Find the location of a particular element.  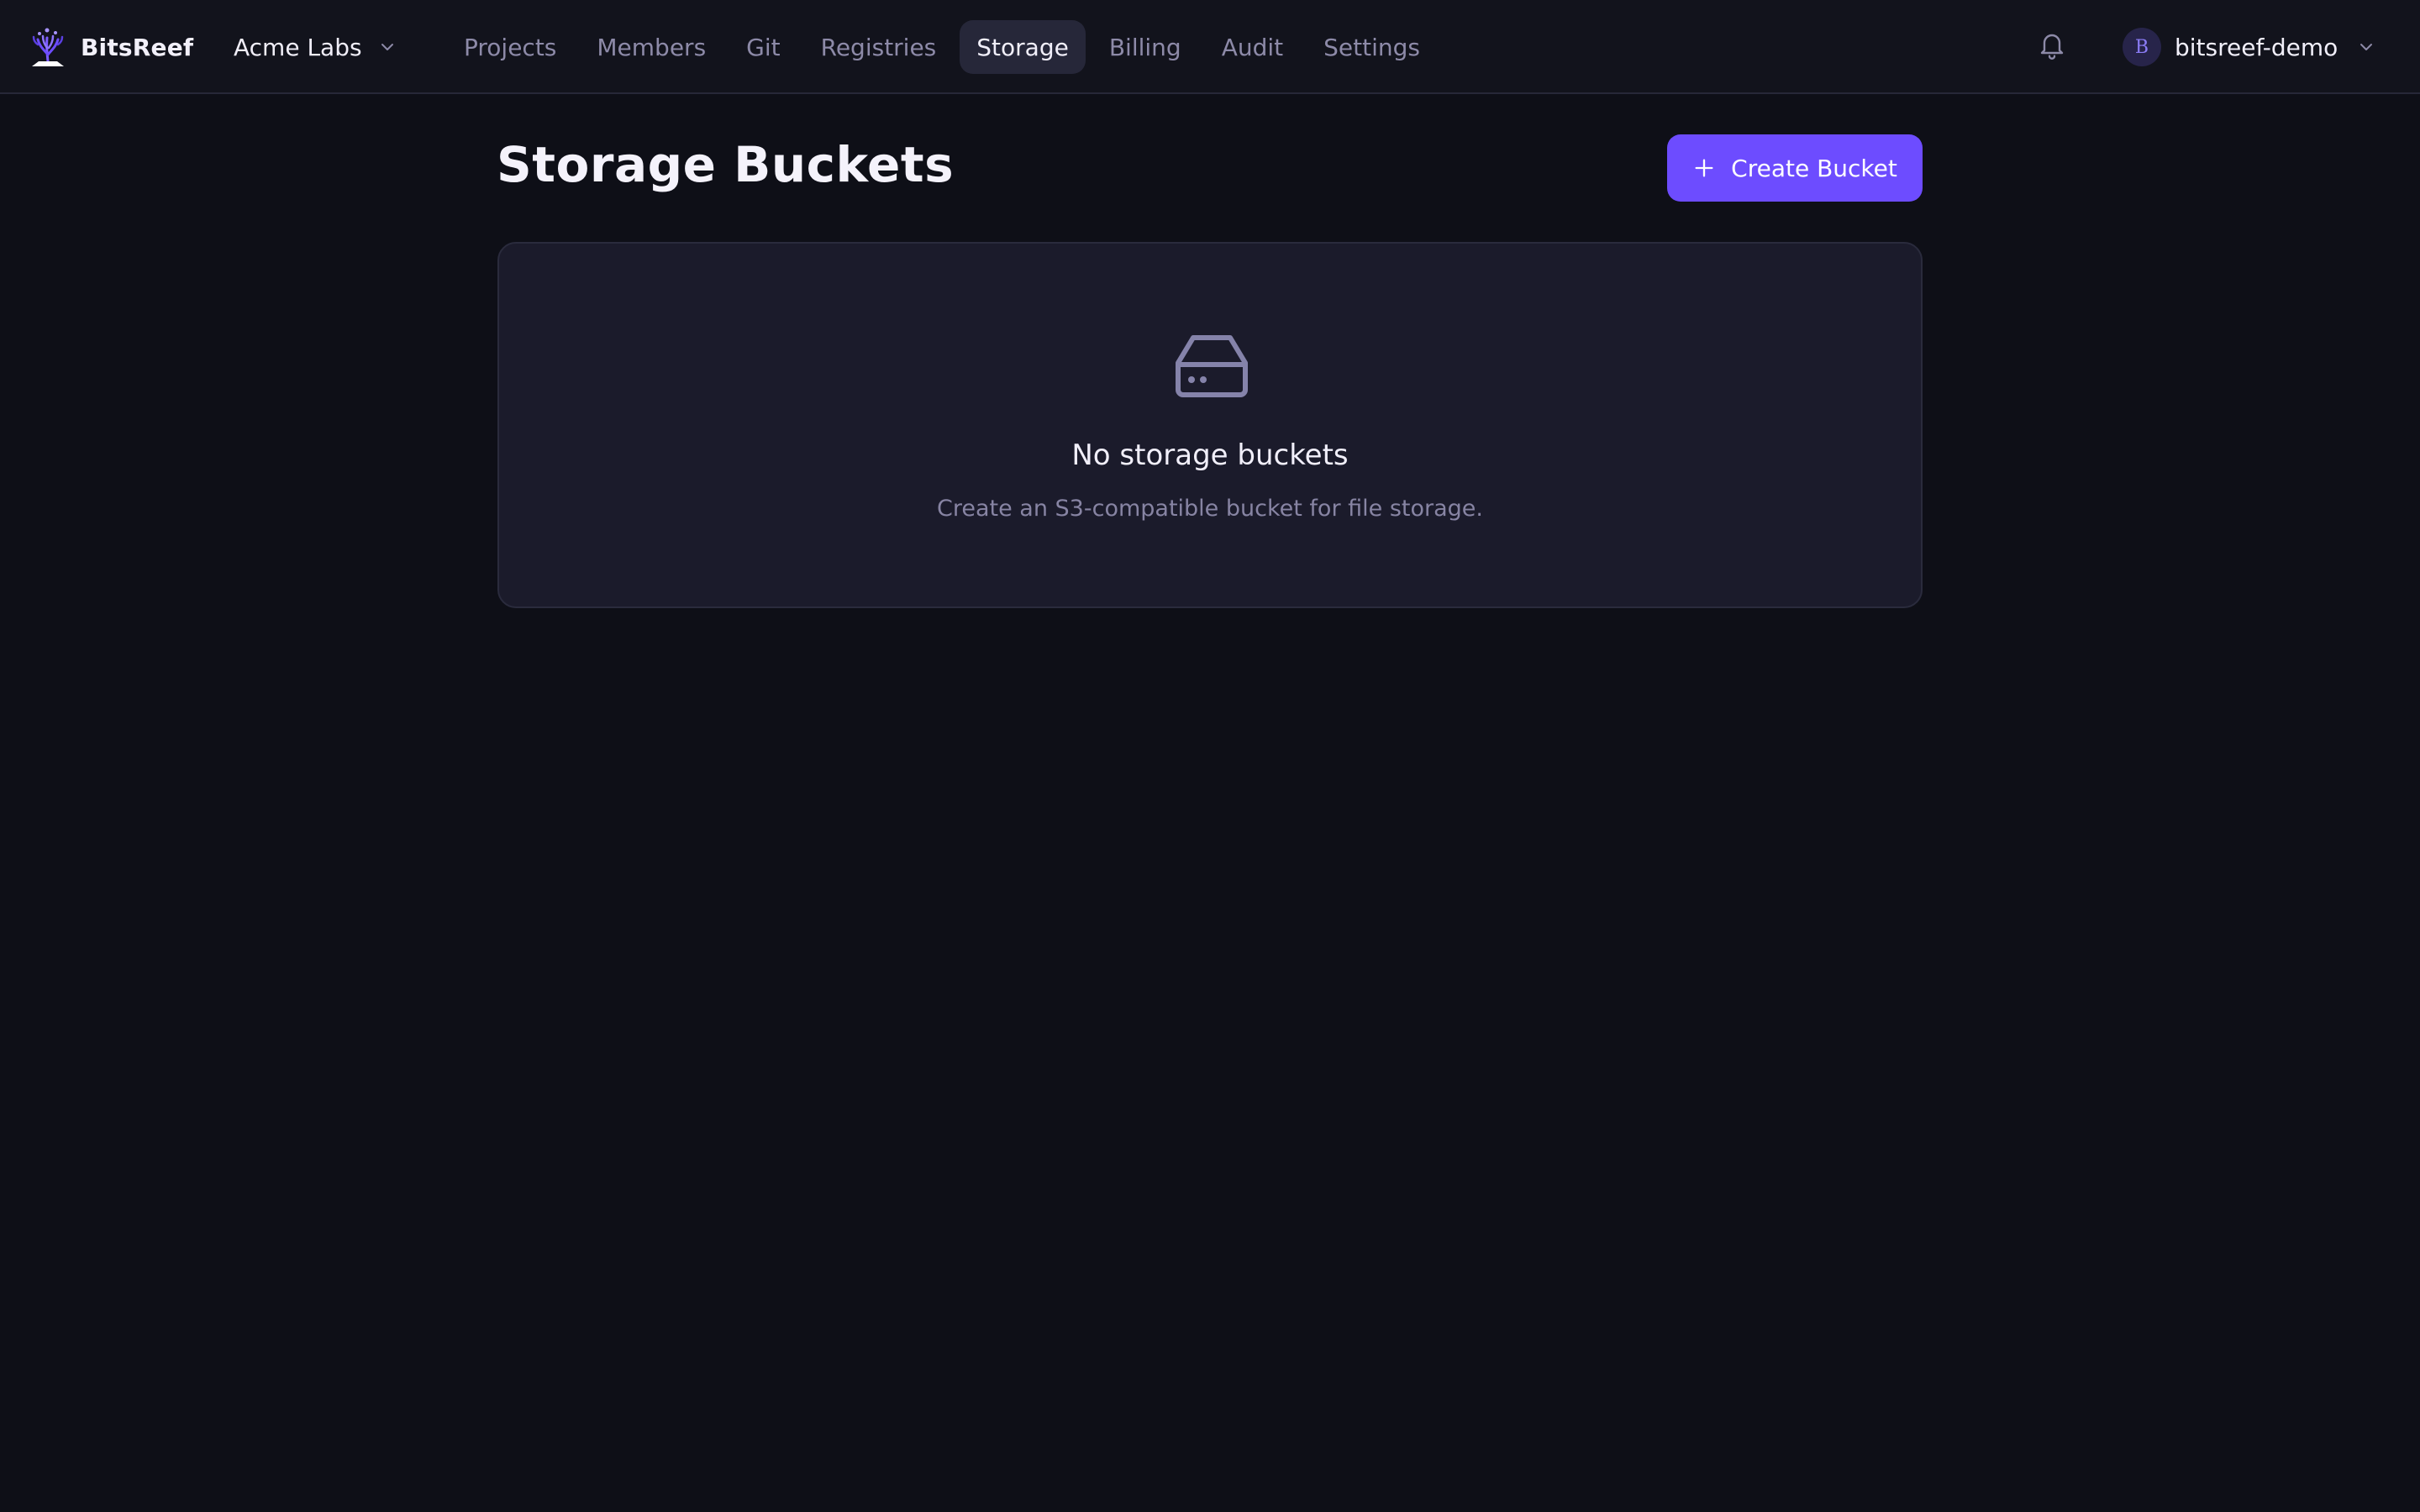

empty-state-title: No storage buckets is located at coordinates (1210, 455).